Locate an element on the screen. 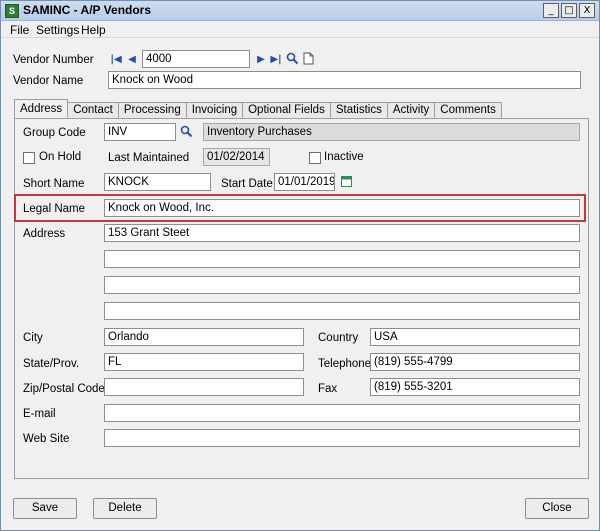  group-code-input: INV is located at coordinates (140, 132).